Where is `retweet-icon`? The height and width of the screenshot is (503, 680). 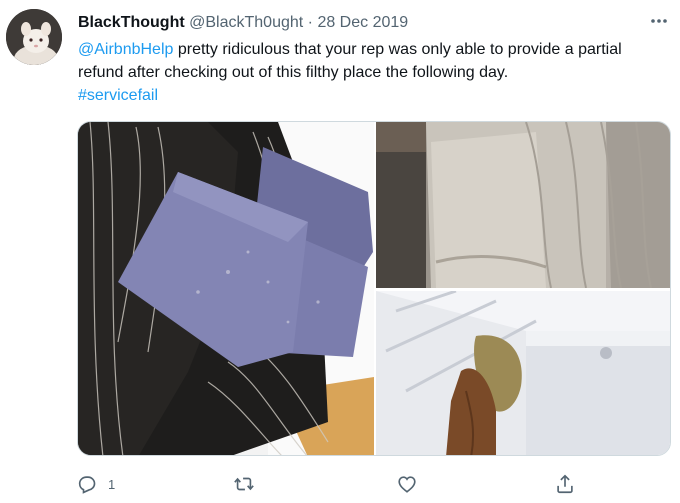 retweet-icon is located at coordinates (244, 484).